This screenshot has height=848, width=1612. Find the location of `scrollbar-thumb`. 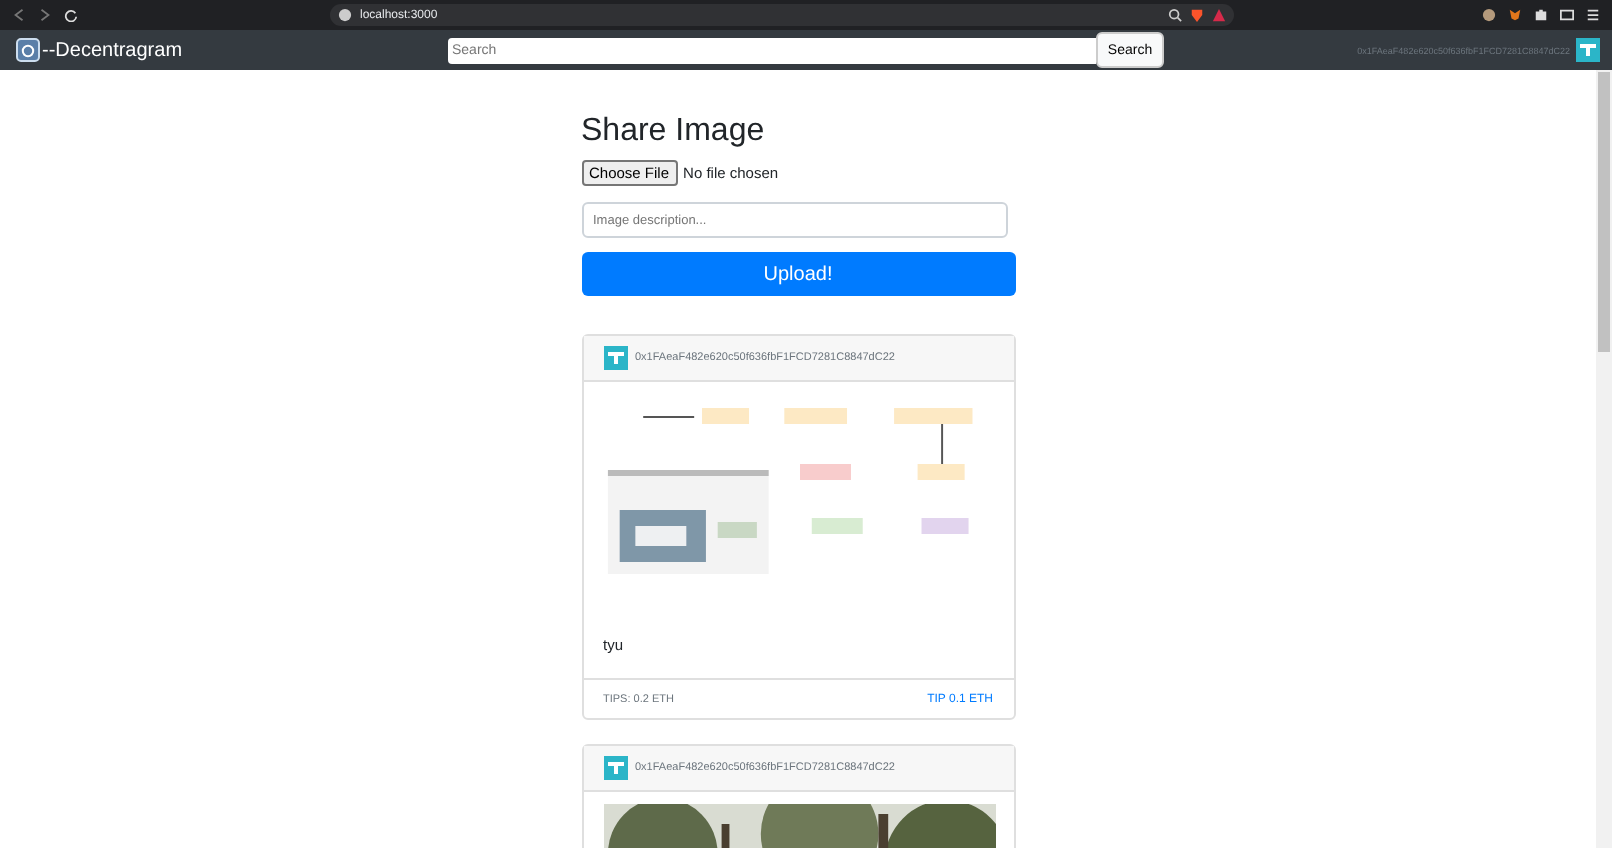

scrollbar-thumb is located at coordinates (1604, 212).